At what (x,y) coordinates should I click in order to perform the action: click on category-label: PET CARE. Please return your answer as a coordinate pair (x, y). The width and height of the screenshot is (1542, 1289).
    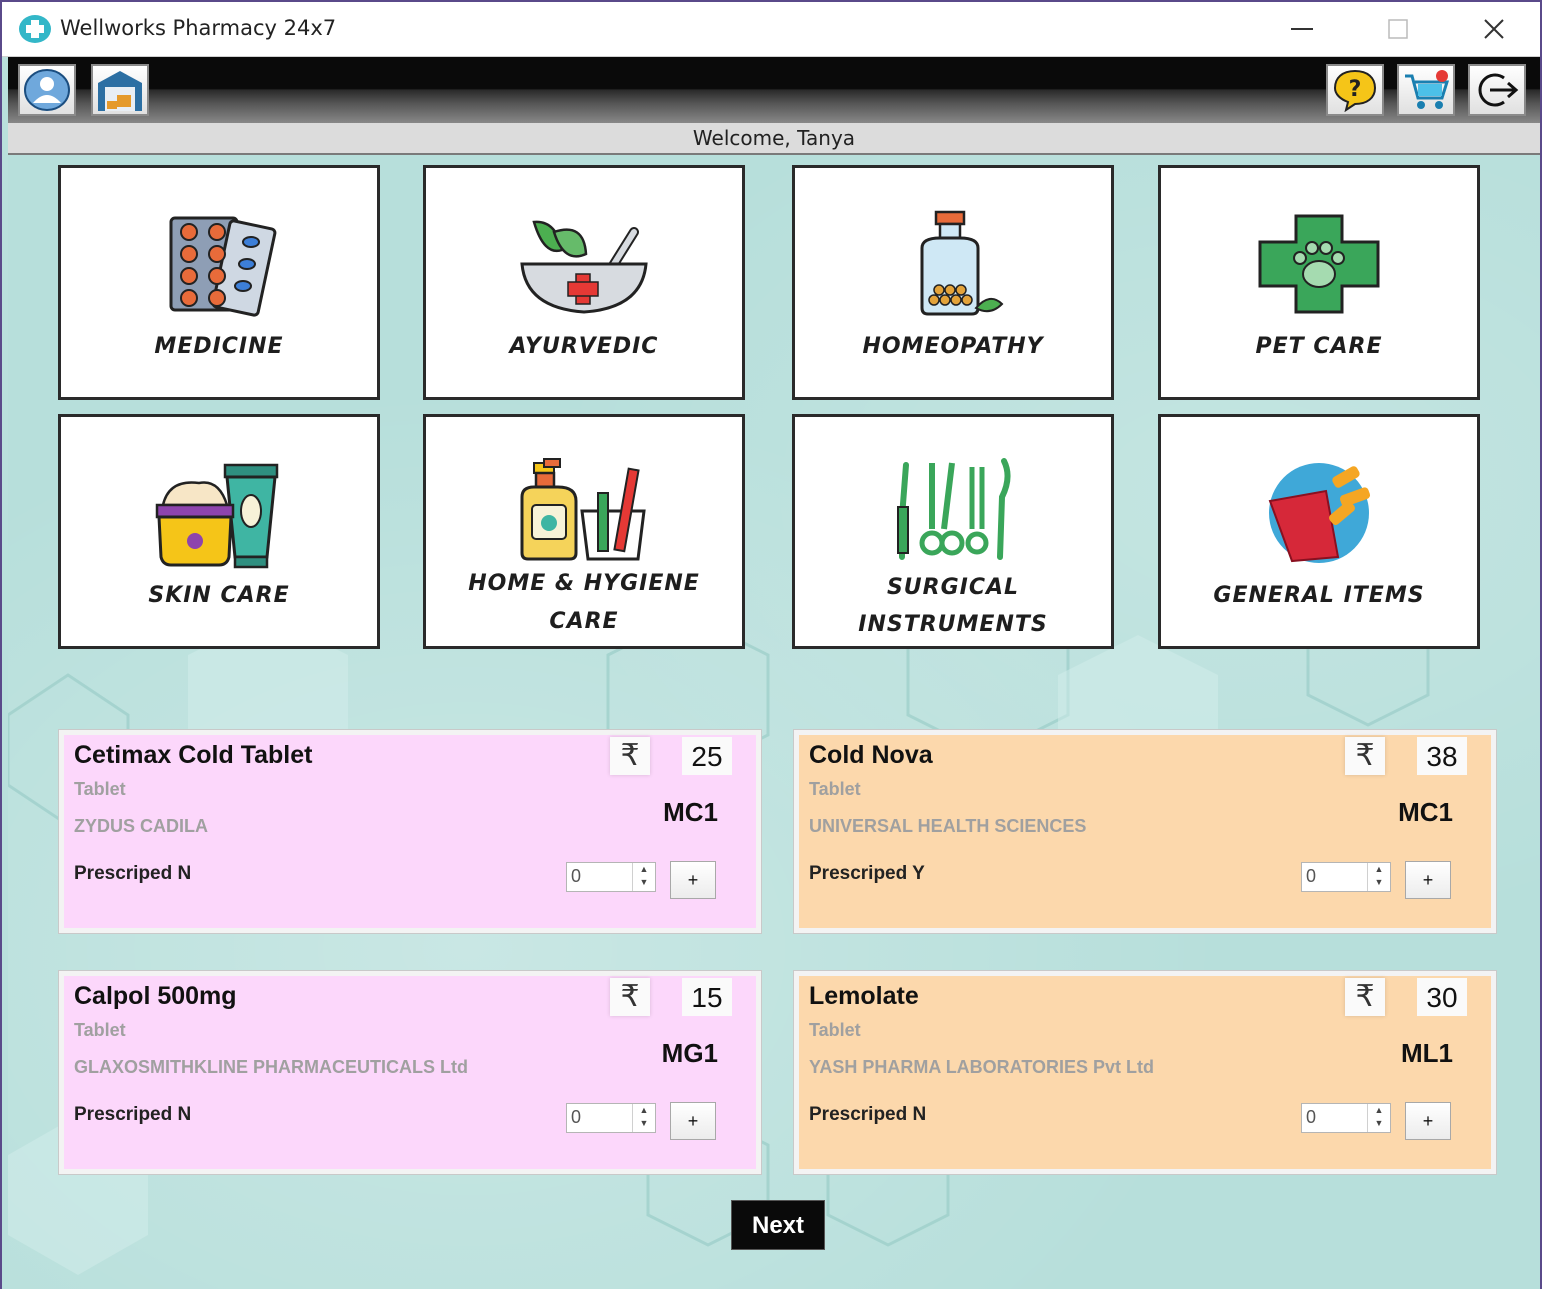
    Looking at the image, I should click on (1319, 346).